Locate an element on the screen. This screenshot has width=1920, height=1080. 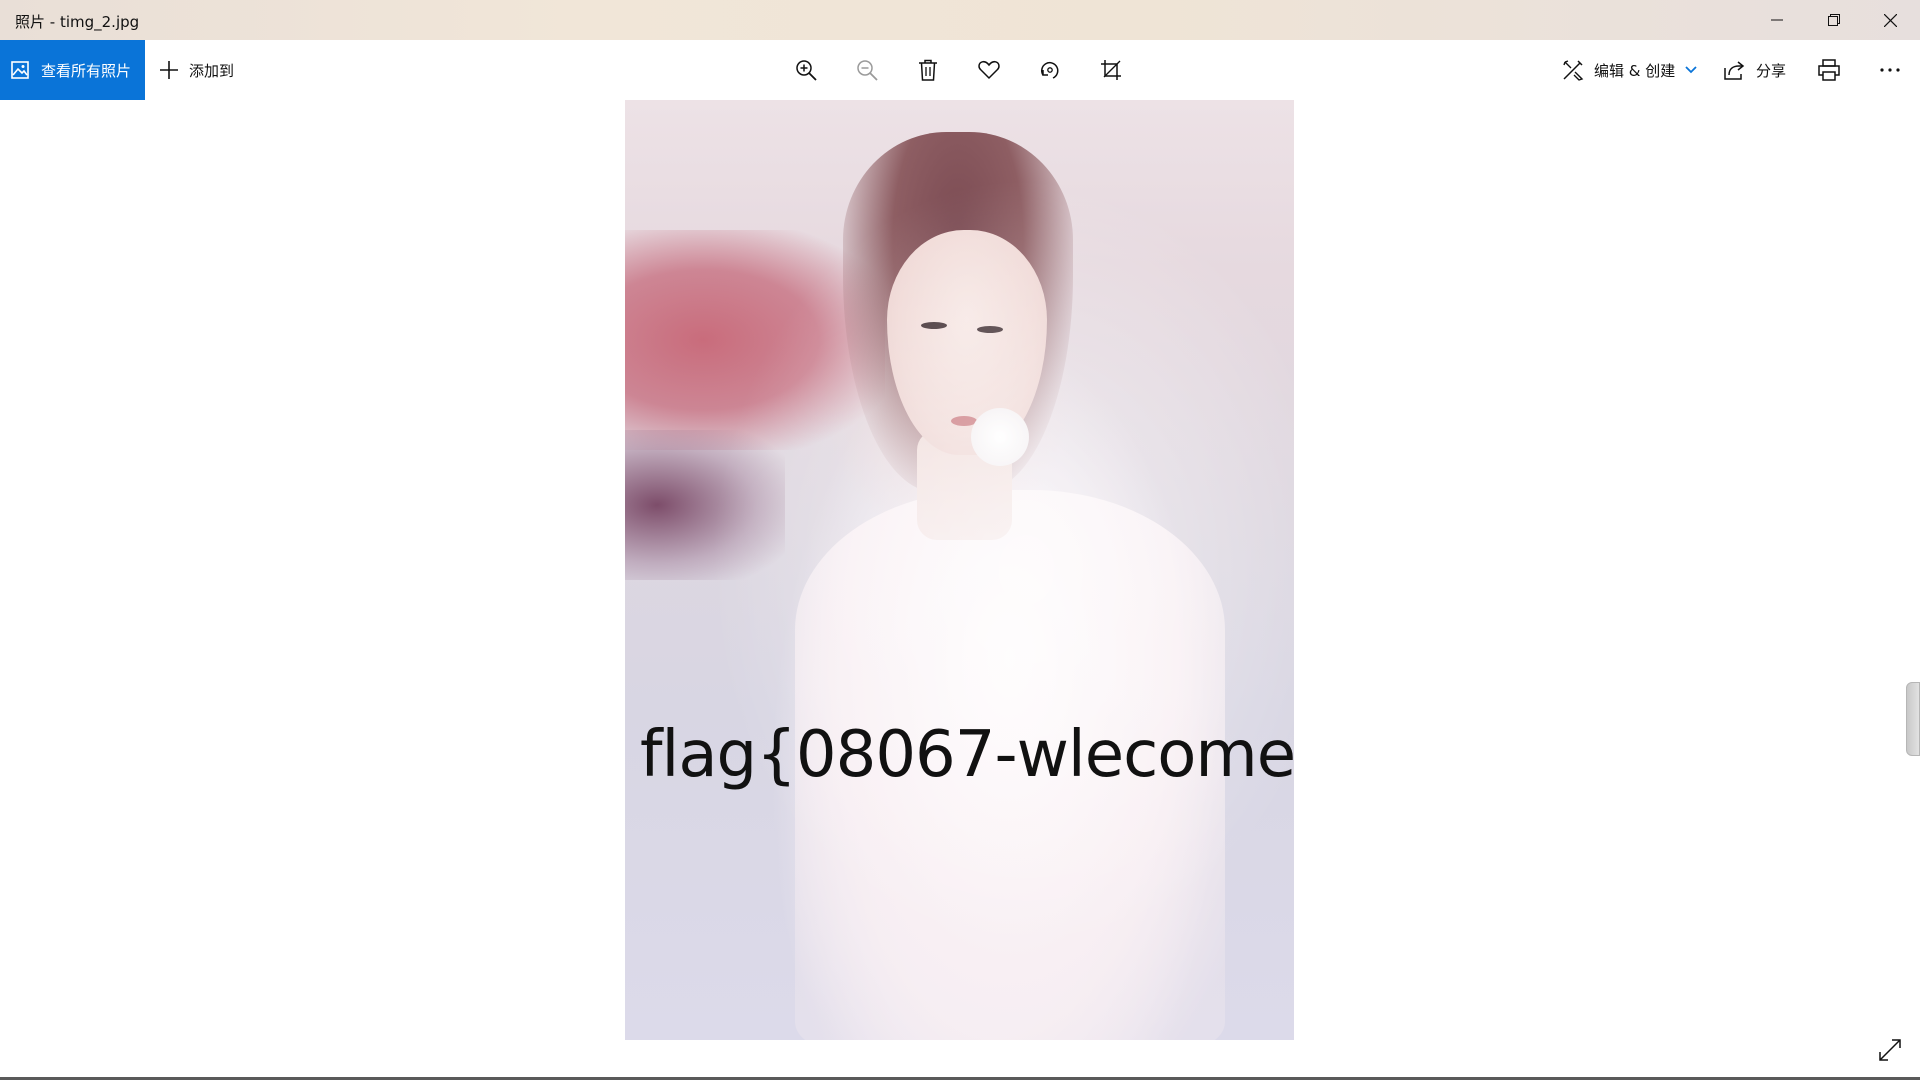
minimize-button is located at coordinates (1776, 20).